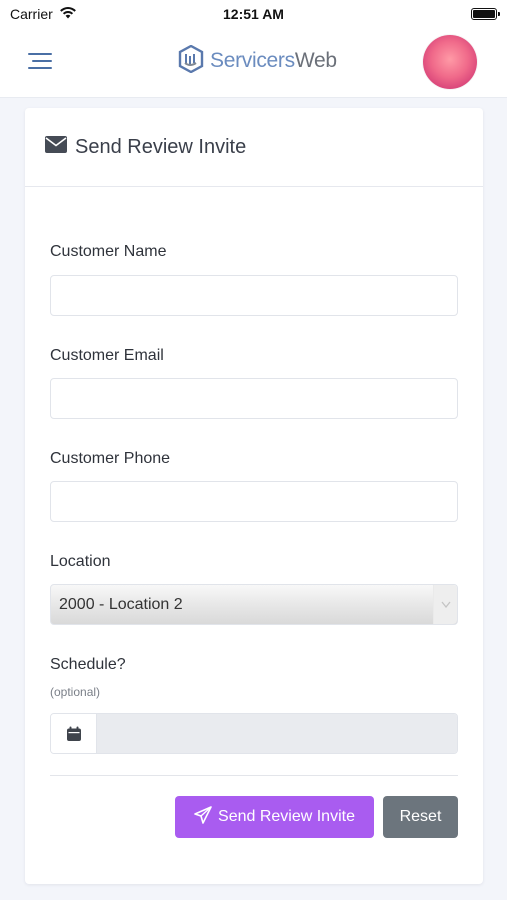 Image resolution: width=507 pixels, height=900 pixels. Describe the element at coordinates (286, 816) in the screenshot. I see `send-review-invite-label: Send Review Invite` at that location.